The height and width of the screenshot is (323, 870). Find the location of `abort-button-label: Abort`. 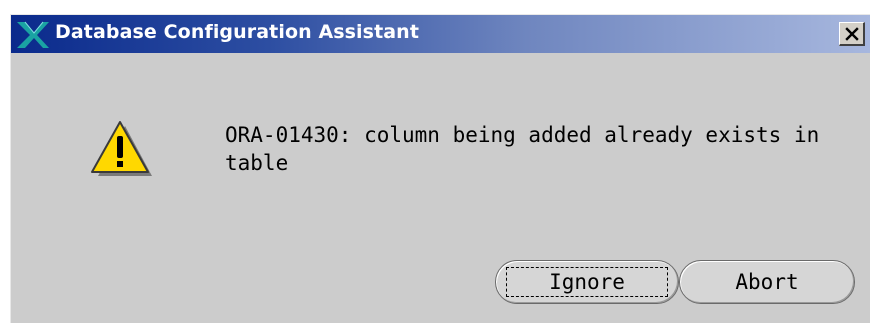

abort-button-label: Abort is located at coordinates (767, 282).